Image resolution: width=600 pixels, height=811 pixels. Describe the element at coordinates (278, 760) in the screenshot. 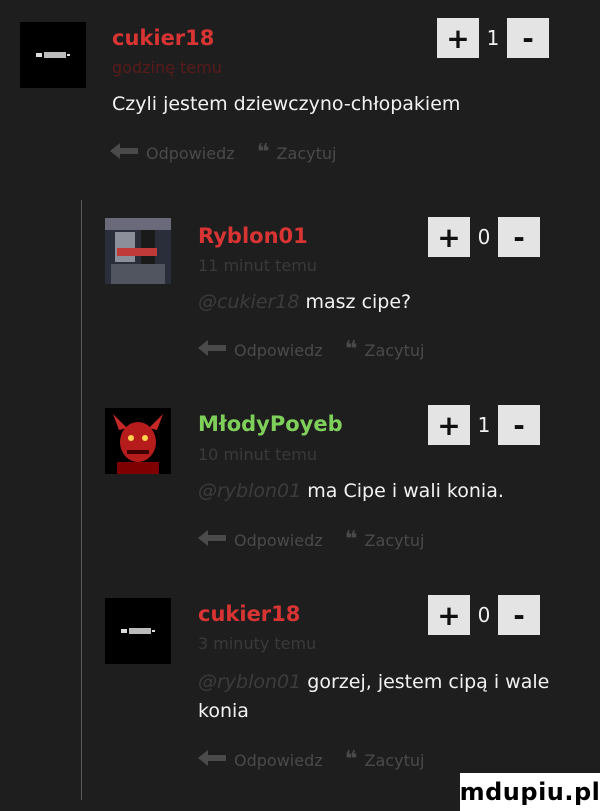

I see `reply-link: Odpowiedz` at that location.